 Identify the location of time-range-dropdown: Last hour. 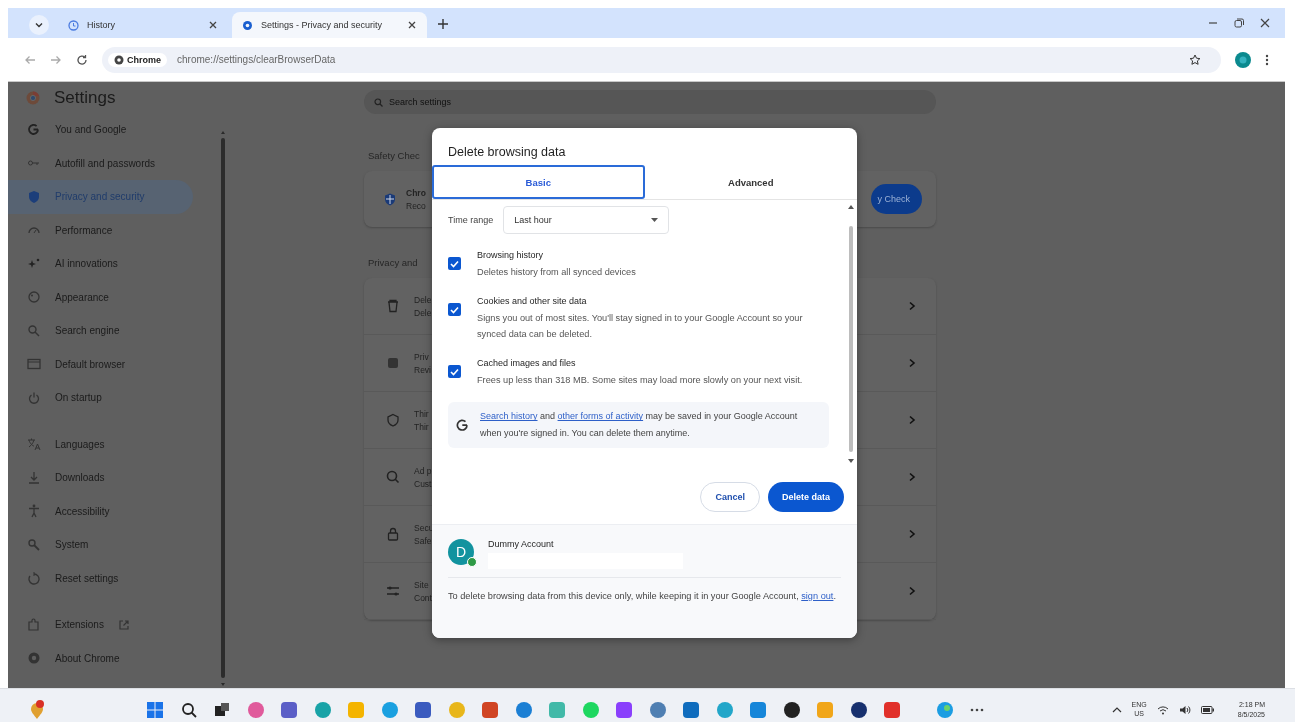
(586, 220).